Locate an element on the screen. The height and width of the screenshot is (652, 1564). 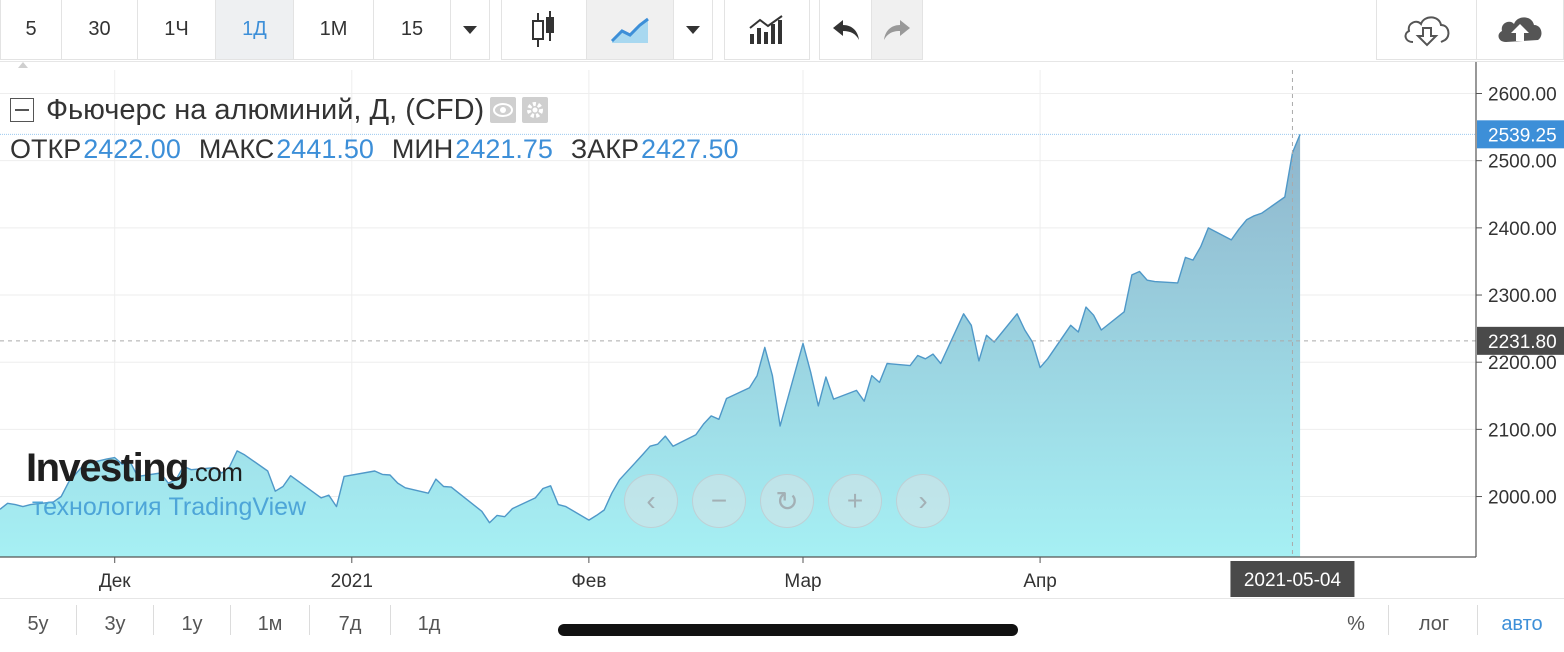
crosshair-date-tag-label: 2021-05-04 is located at coordinates (1293, 580).